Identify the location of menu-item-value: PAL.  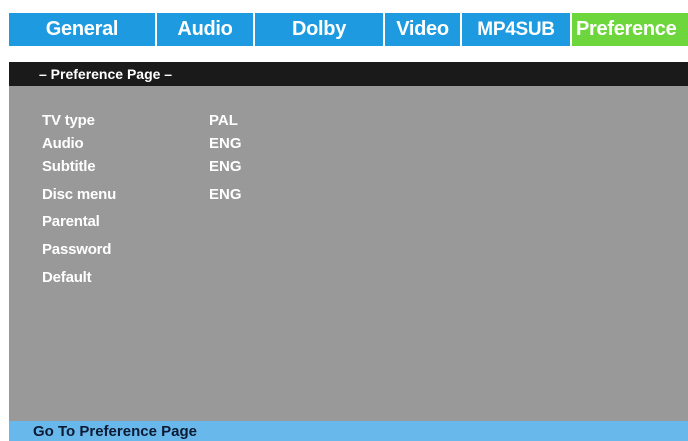
(223, 120).